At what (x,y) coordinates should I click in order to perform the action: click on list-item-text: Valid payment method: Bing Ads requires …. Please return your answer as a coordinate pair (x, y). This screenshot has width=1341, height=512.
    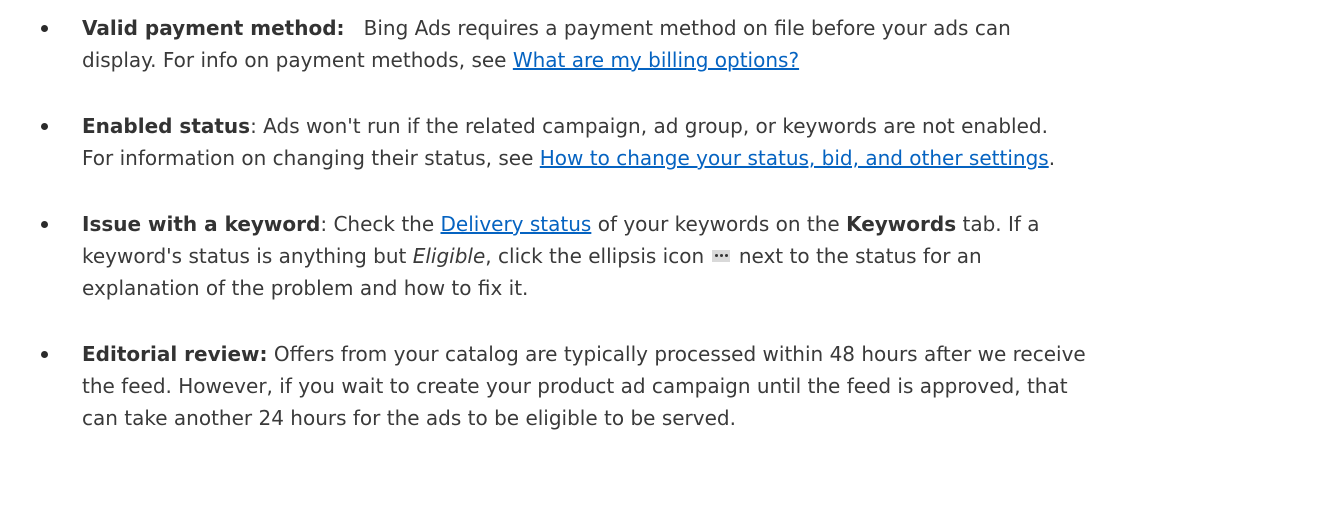
    Looking at the image, I should click on (702, 44).